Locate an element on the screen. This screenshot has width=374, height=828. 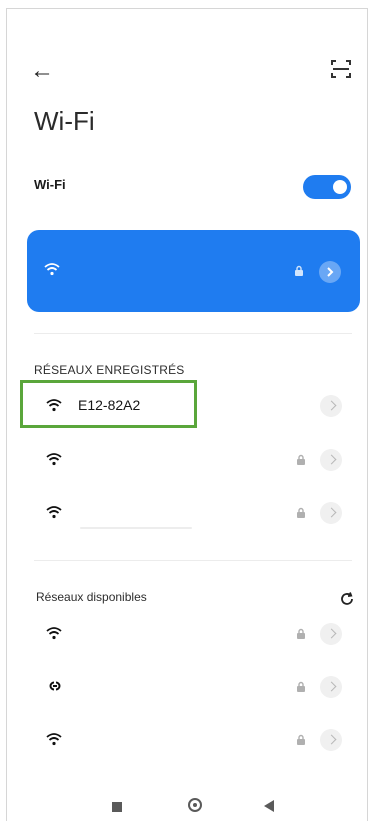
navigation-bar is located at coordinates (187, 809).